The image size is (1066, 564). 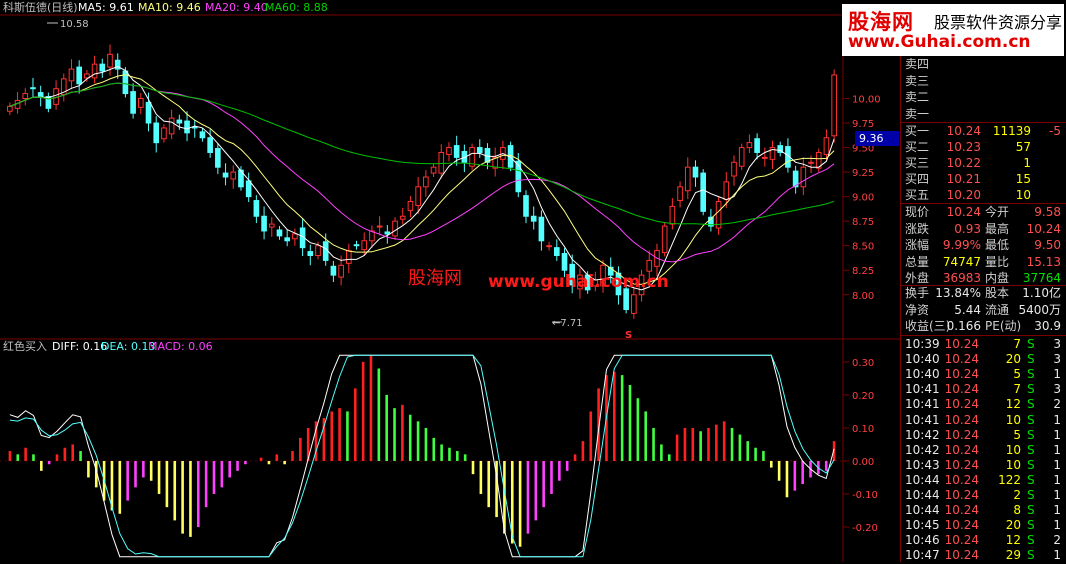 I want to click on sell-level-row-cell: 卖四, so click(x=917, y=64).